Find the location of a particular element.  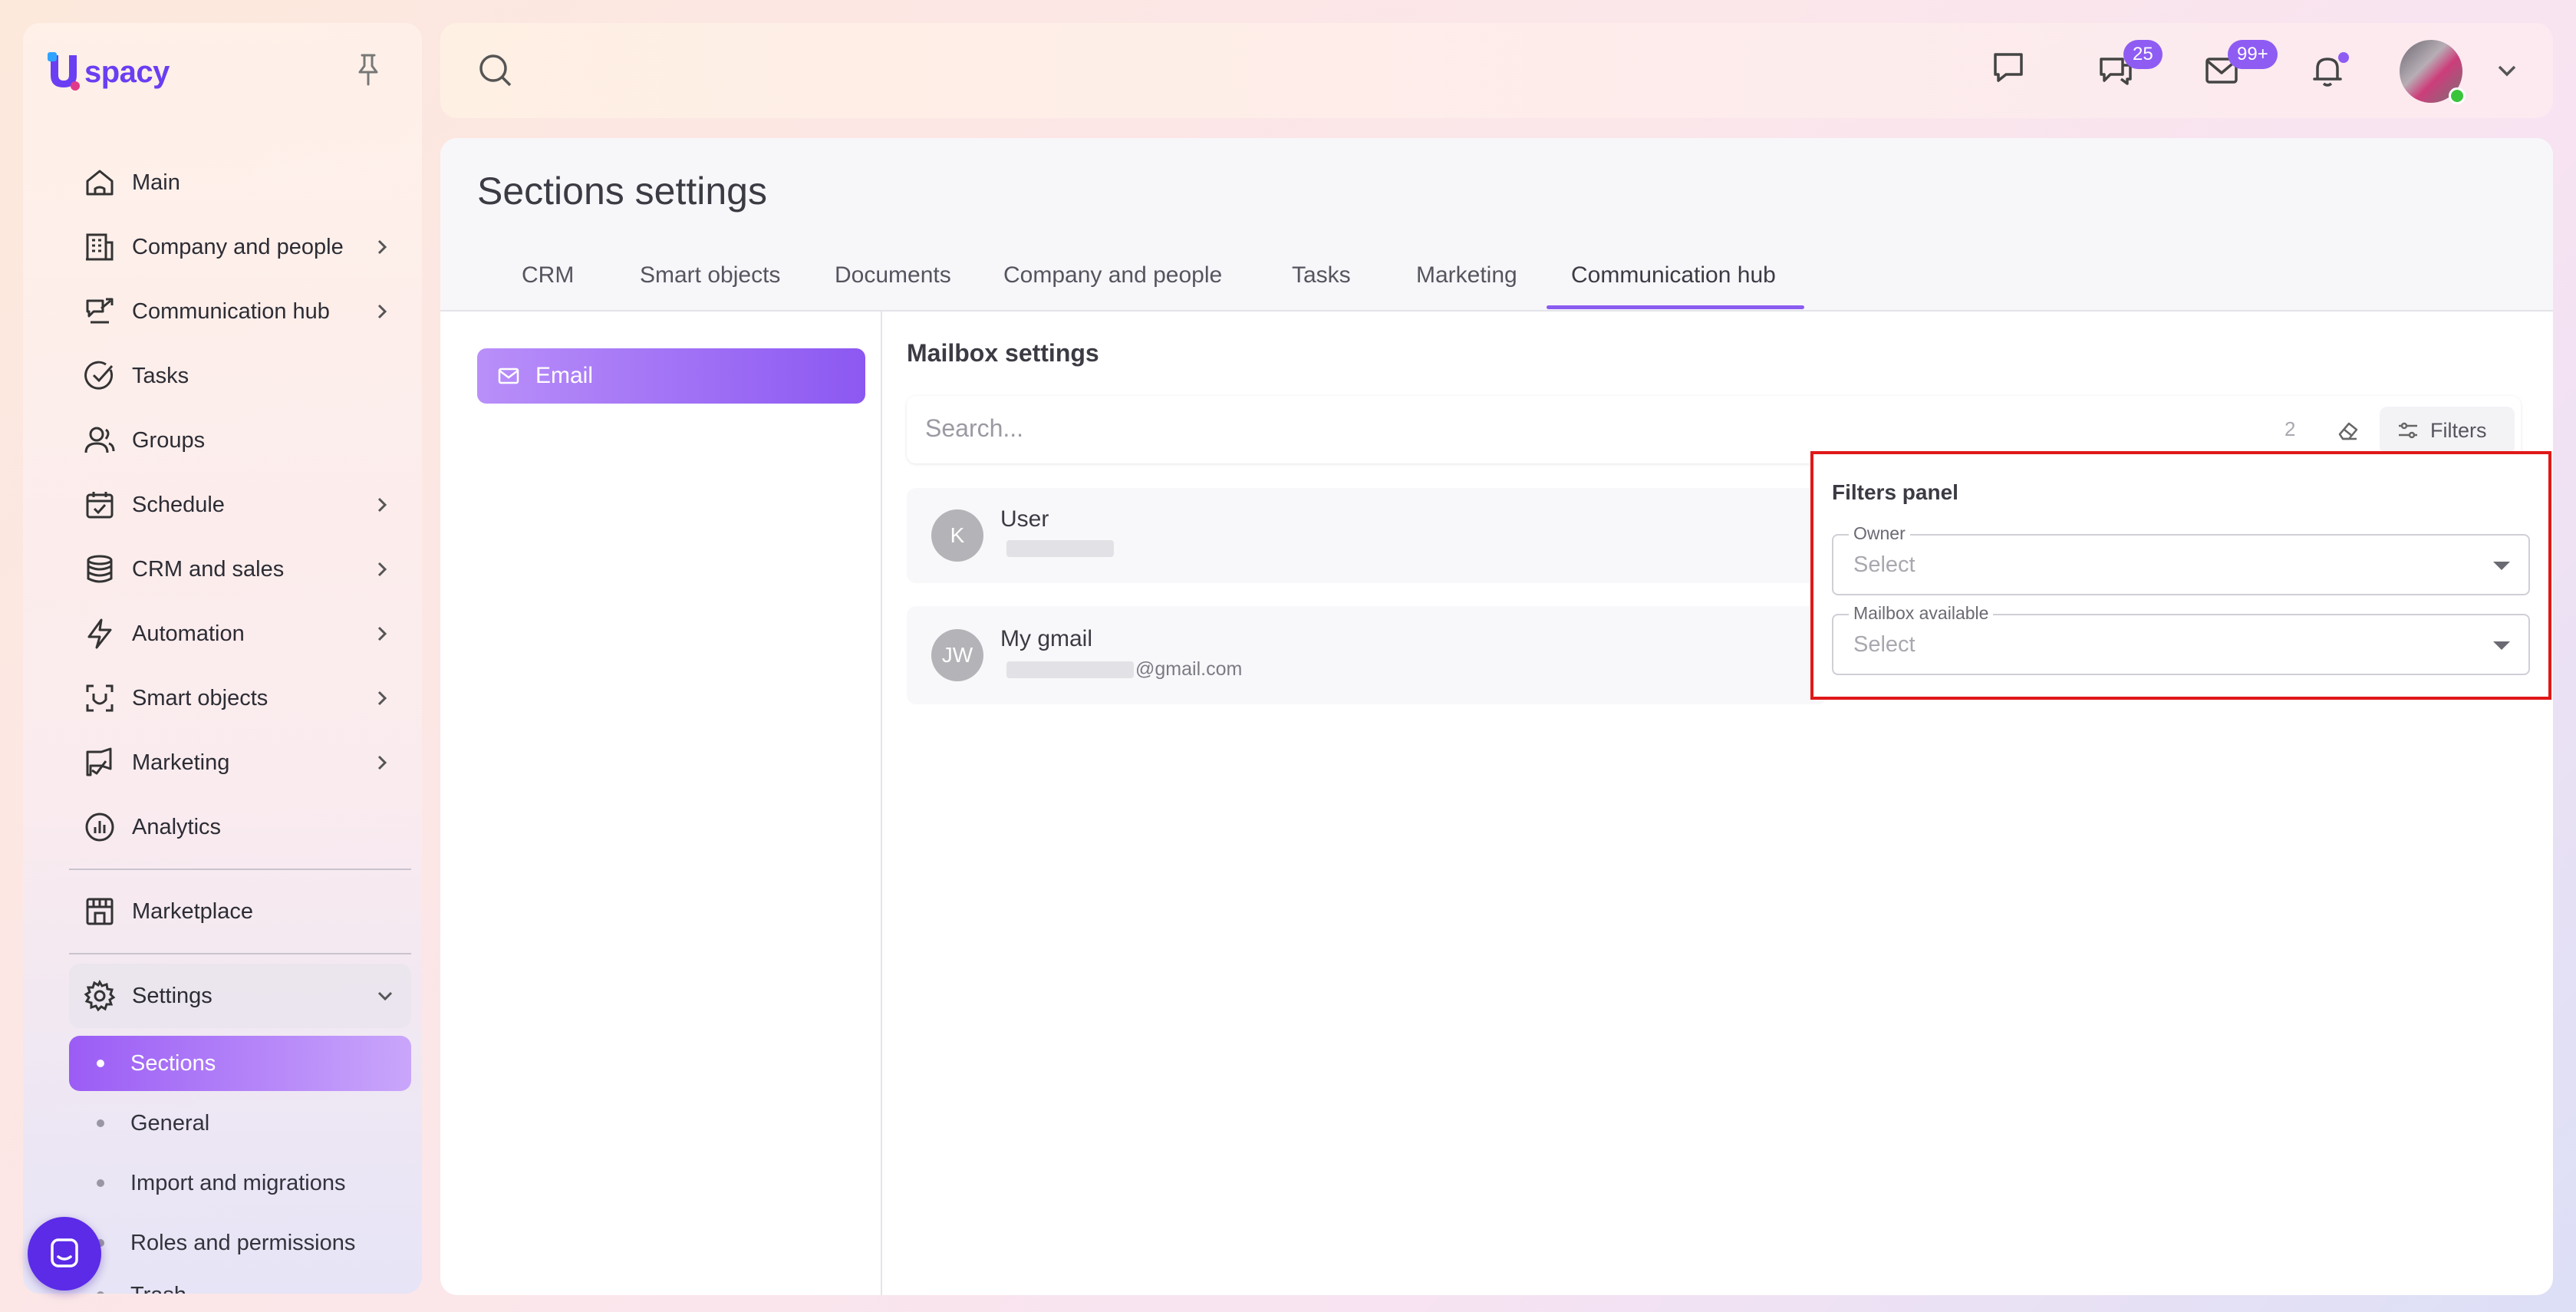

sidebar-item-communication-hub: Communication hub is located at coordinates (227, 311).